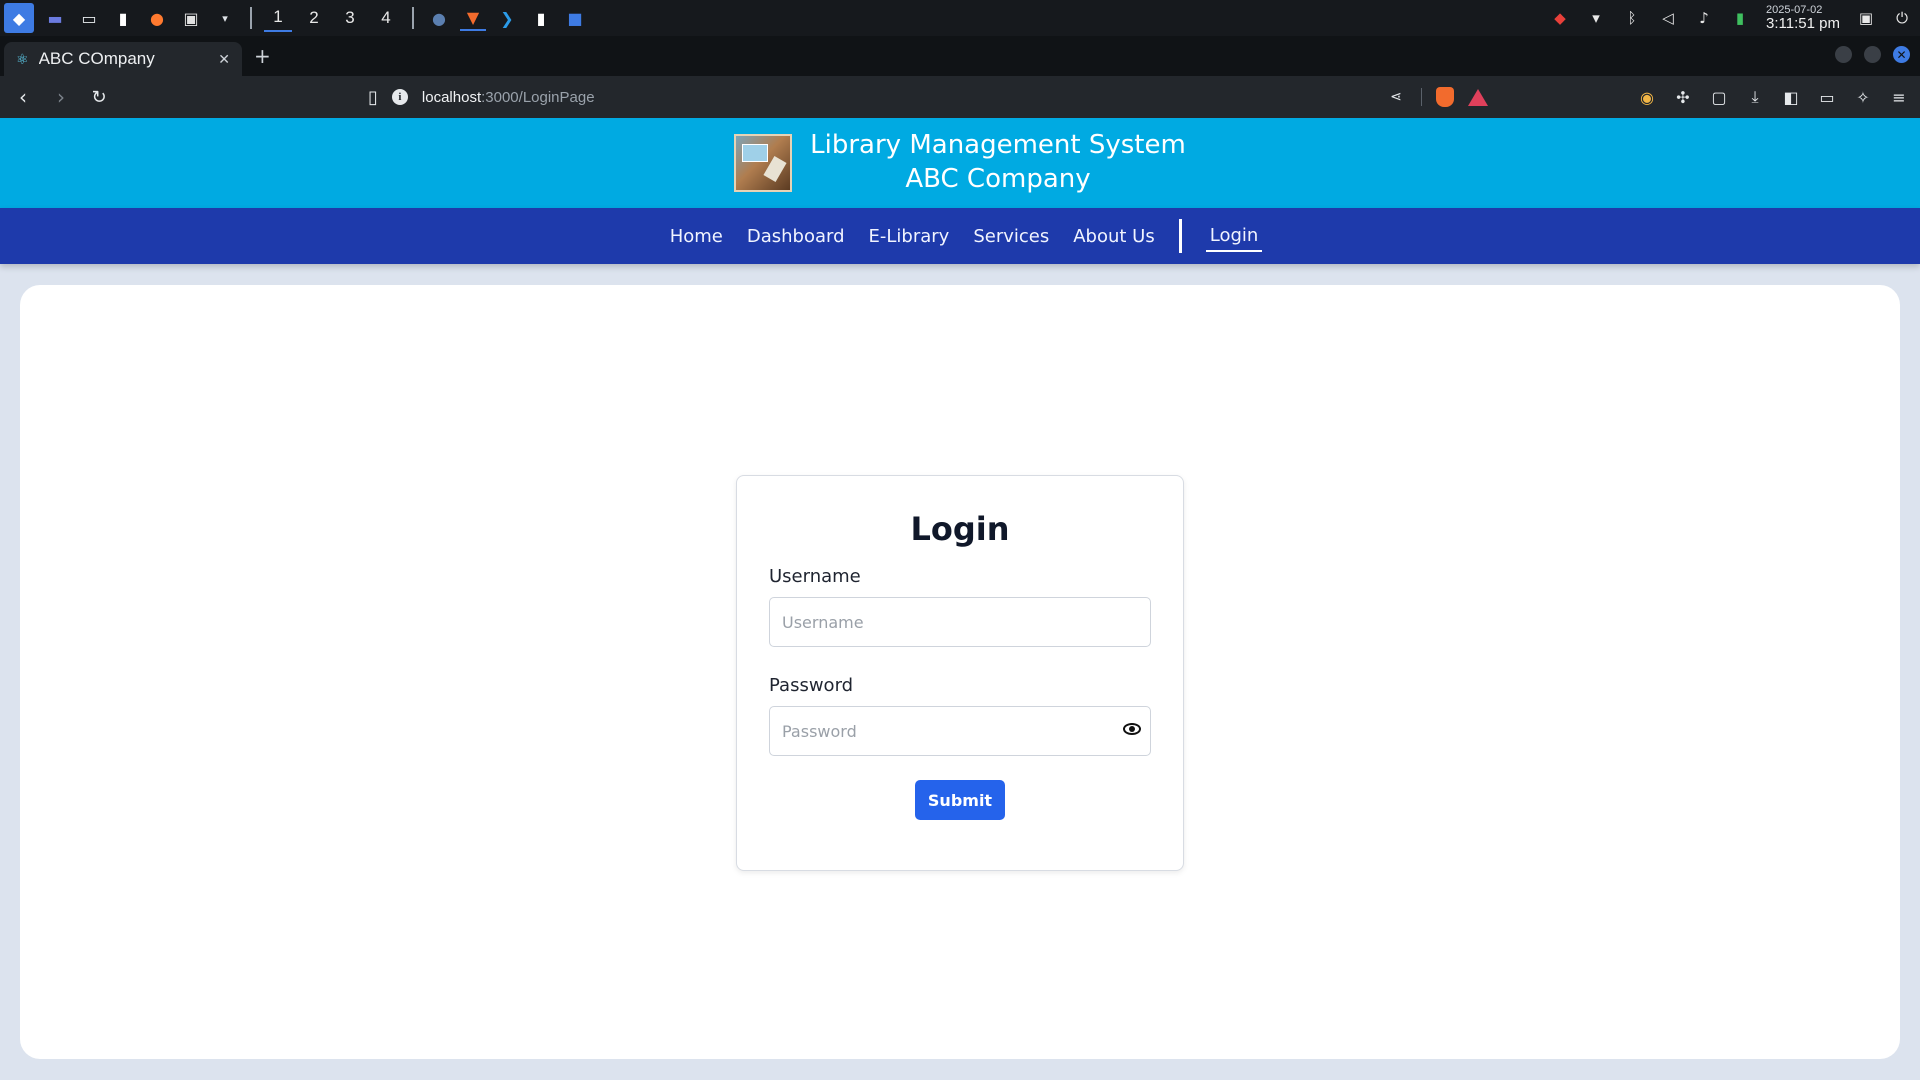 This screenshot has width=1920, height=1080. Describe the element at coordinates (696, 236) in the screenshot. I see `nav-home: Home` at that location.